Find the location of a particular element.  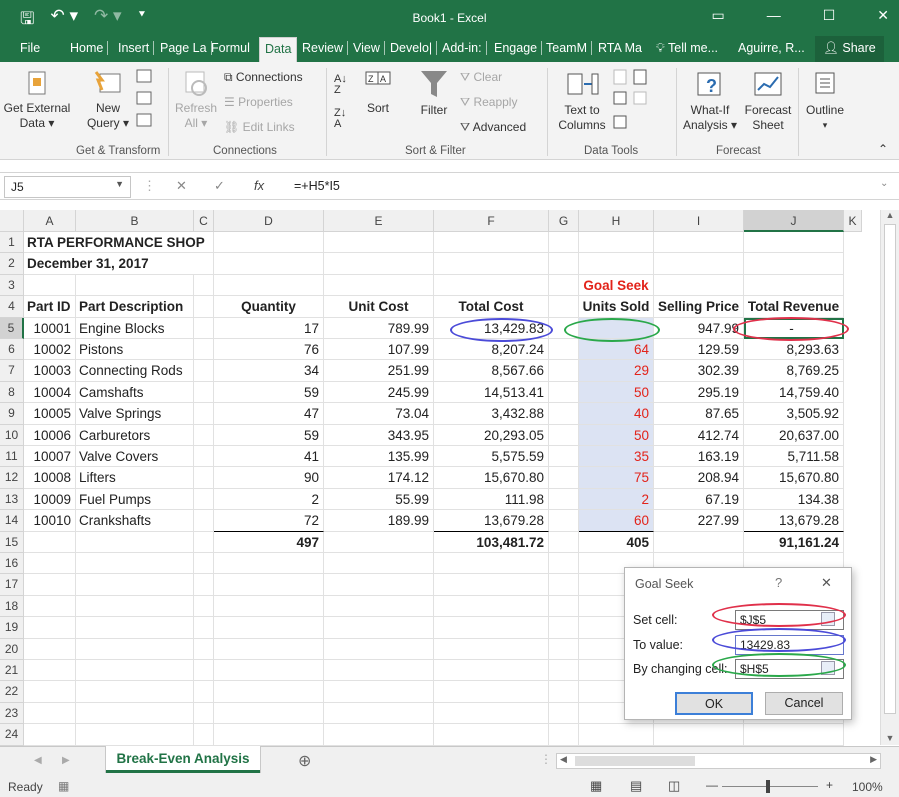

quantity-cell: 59 is located at coordinates (269, 392).